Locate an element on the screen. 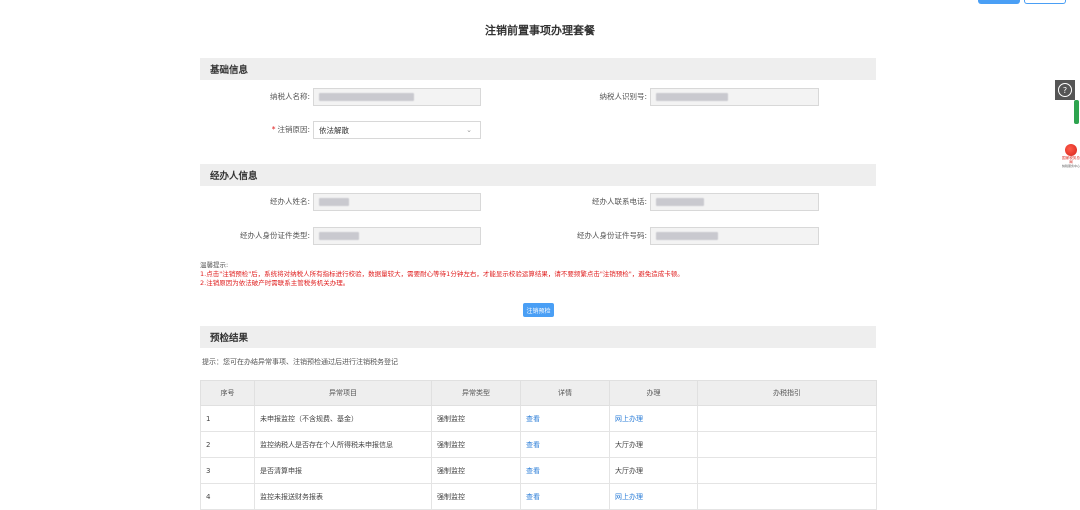  agent-id-type-field is located at coordinates (397, 236).